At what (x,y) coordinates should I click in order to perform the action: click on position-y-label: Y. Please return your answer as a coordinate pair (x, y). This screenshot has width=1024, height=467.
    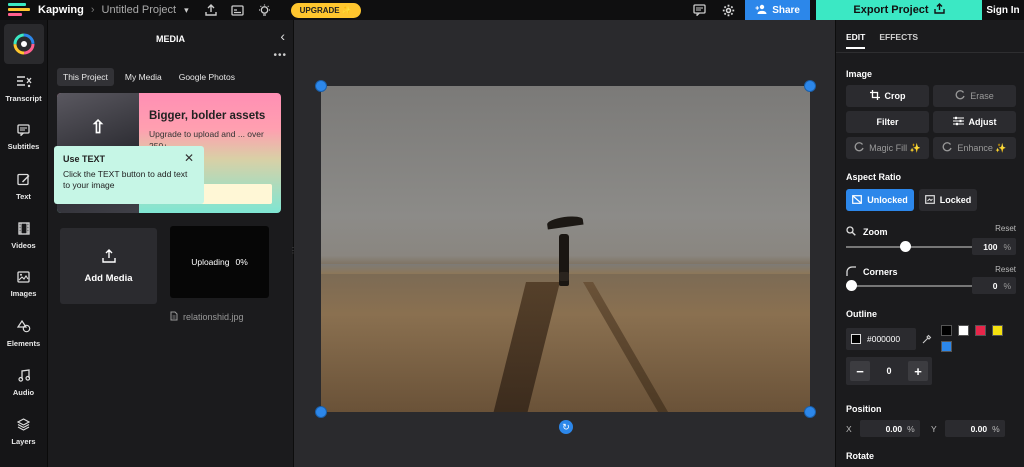
    Looking at the image, I should click on (934, 428).